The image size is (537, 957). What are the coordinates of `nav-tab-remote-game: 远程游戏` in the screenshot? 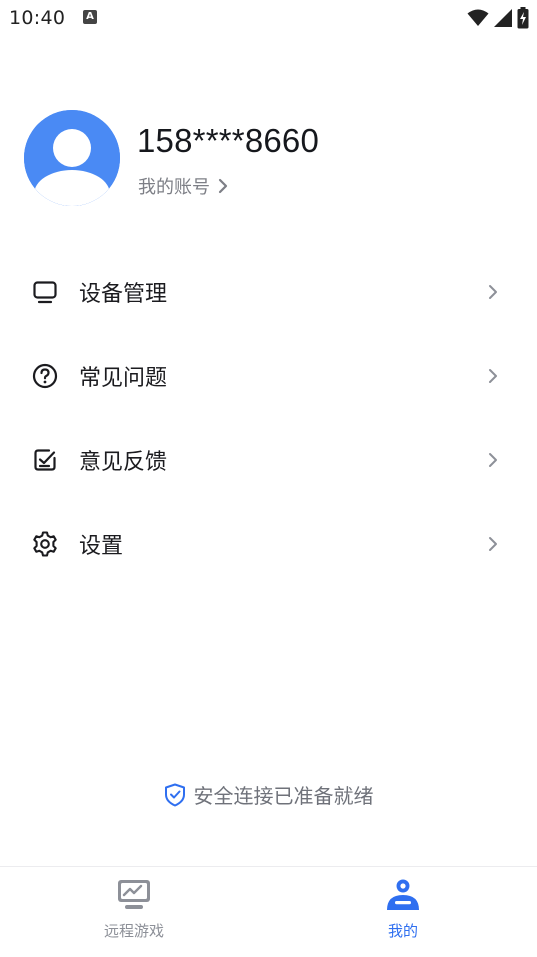 It's located at (134, 912).